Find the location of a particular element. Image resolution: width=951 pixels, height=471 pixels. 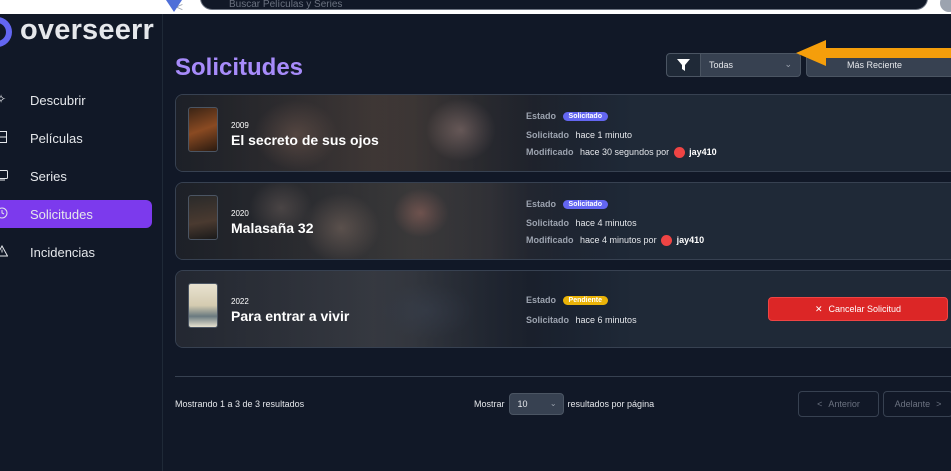

filter-icon is located at coordinates (683, 65).